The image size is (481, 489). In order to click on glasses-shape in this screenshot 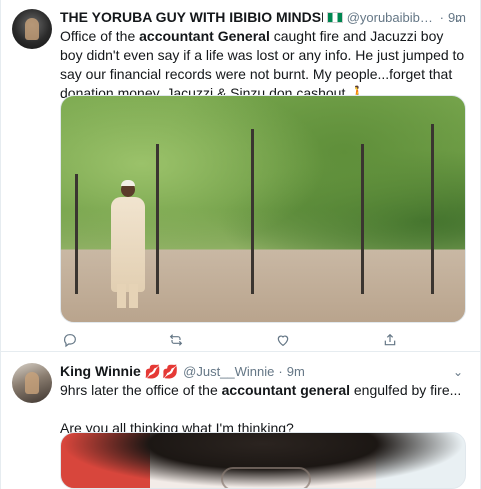, I will do `click(266, 477)`.